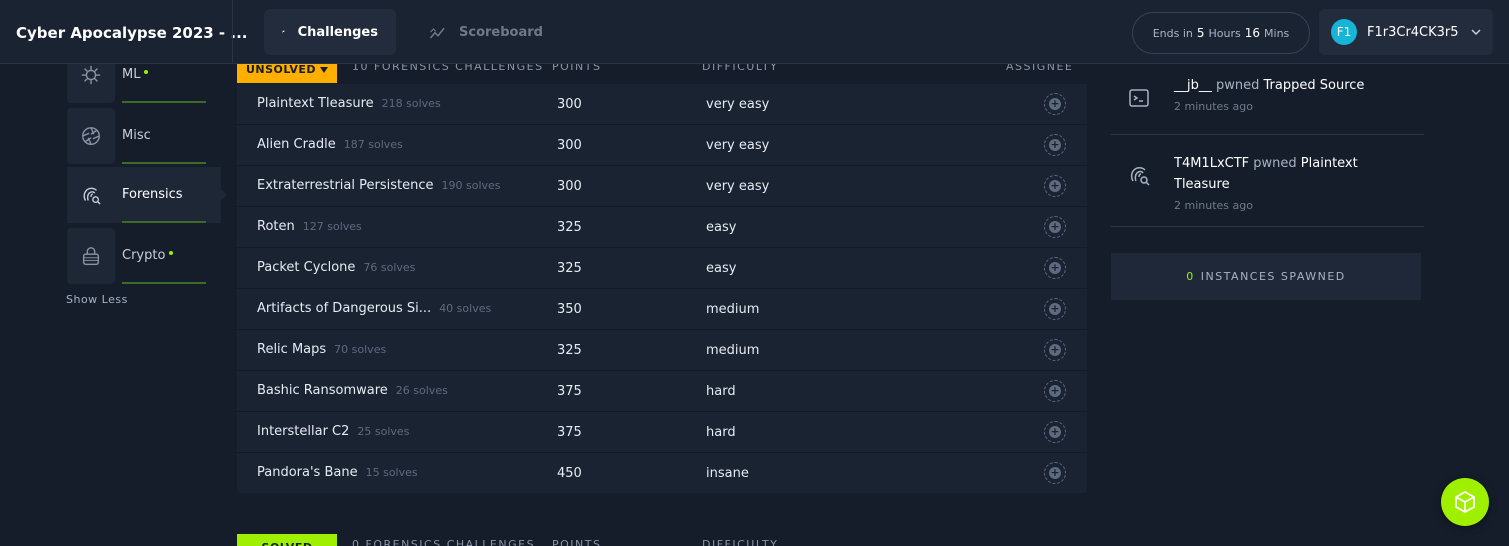 The width and height of the screenshot is (1509, 546). What do you see at coordinates (91, 75) in the screenshot?
I see `brain-circuit-icon` at bounding box center [91, 75].